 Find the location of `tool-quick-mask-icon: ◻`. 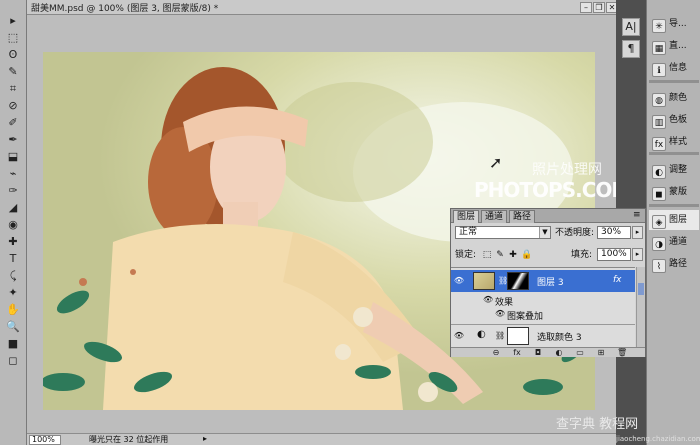

tool-quick-mask-icon: ◻ is located at coordinates (13, 361).